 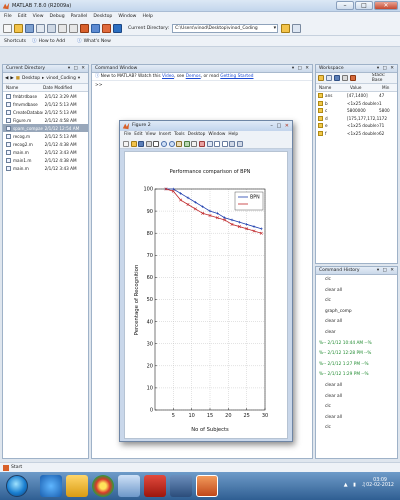 I want to click on getting-started-link: Getting Started, so click(x=236, y=76).